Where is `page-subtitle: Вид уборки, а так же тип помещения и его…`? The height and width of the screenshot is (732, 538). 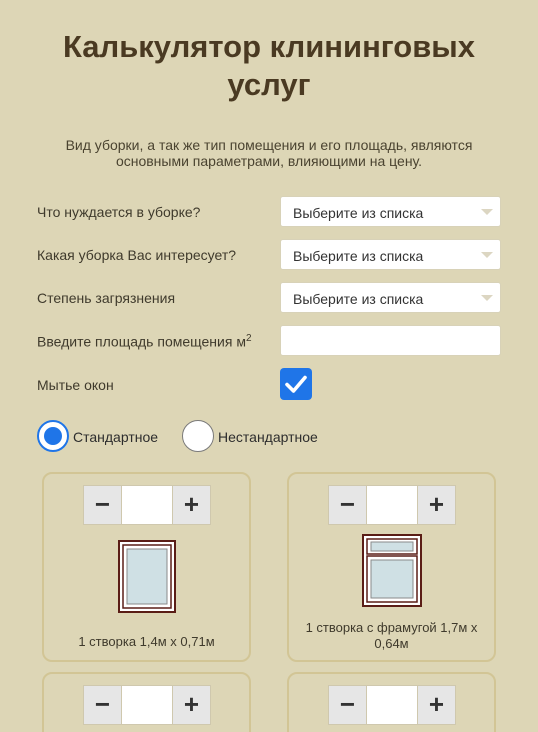 page-subtitle: Вид уборки, а так же тип помещения и его… is located at coordinates (269, 153).